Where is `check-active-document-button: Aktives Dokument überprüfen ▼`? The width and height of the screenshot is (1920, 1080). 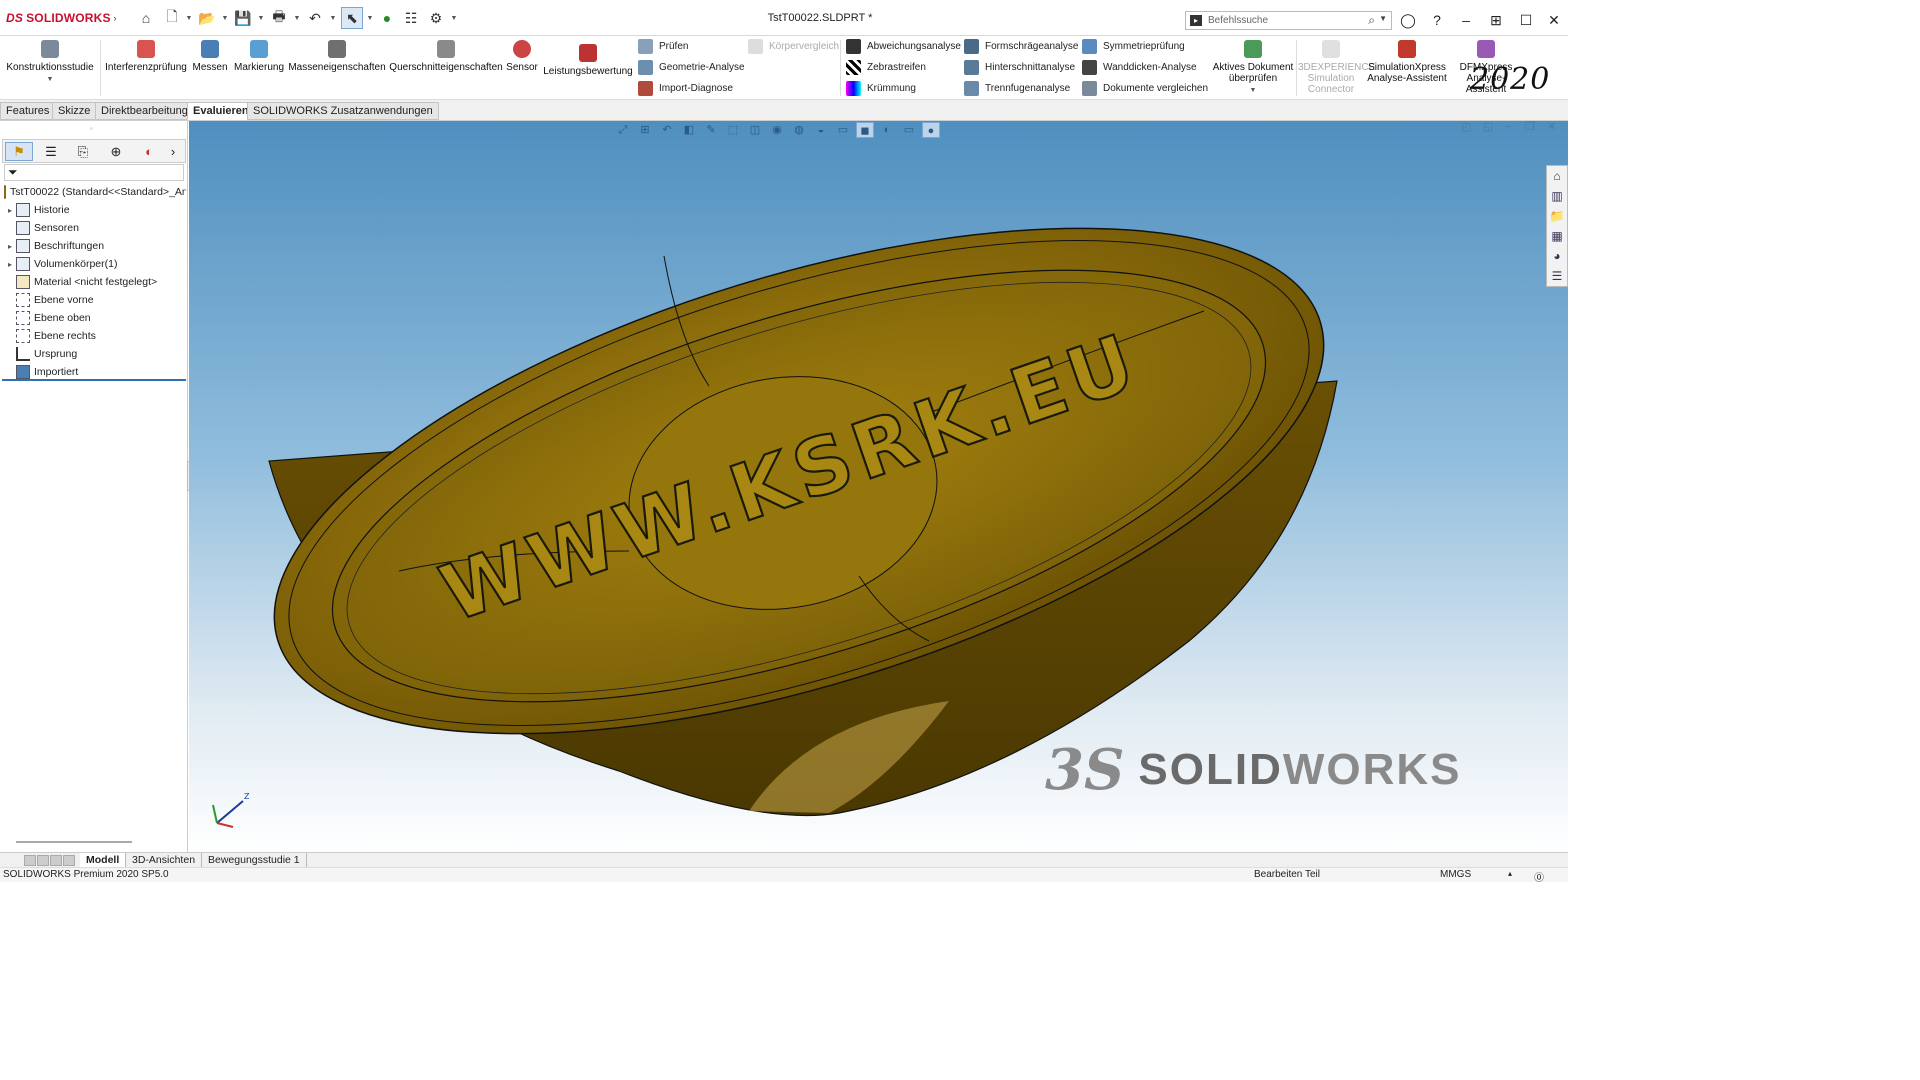 check-active-document-button: Aktives Dokument überprüfen ▼ is located at coordinates (1253, 68).